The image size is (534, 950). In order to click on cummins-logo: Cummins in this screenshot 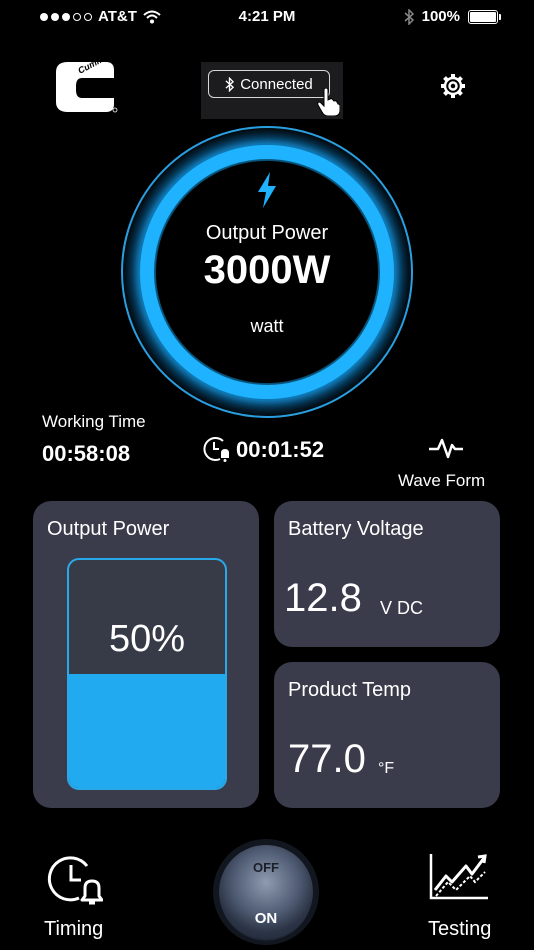, I will do `click(87, 86)`.